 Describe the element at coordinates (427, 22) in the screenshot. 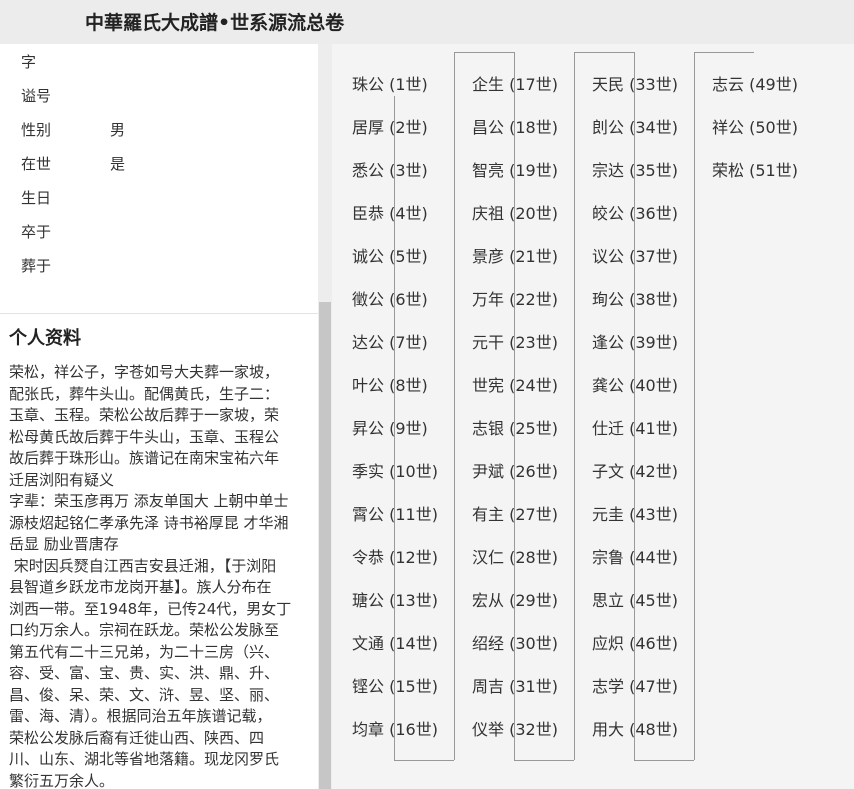

I see `page-header: 中華羅氏大成譜•世系源流总卷` at that location.